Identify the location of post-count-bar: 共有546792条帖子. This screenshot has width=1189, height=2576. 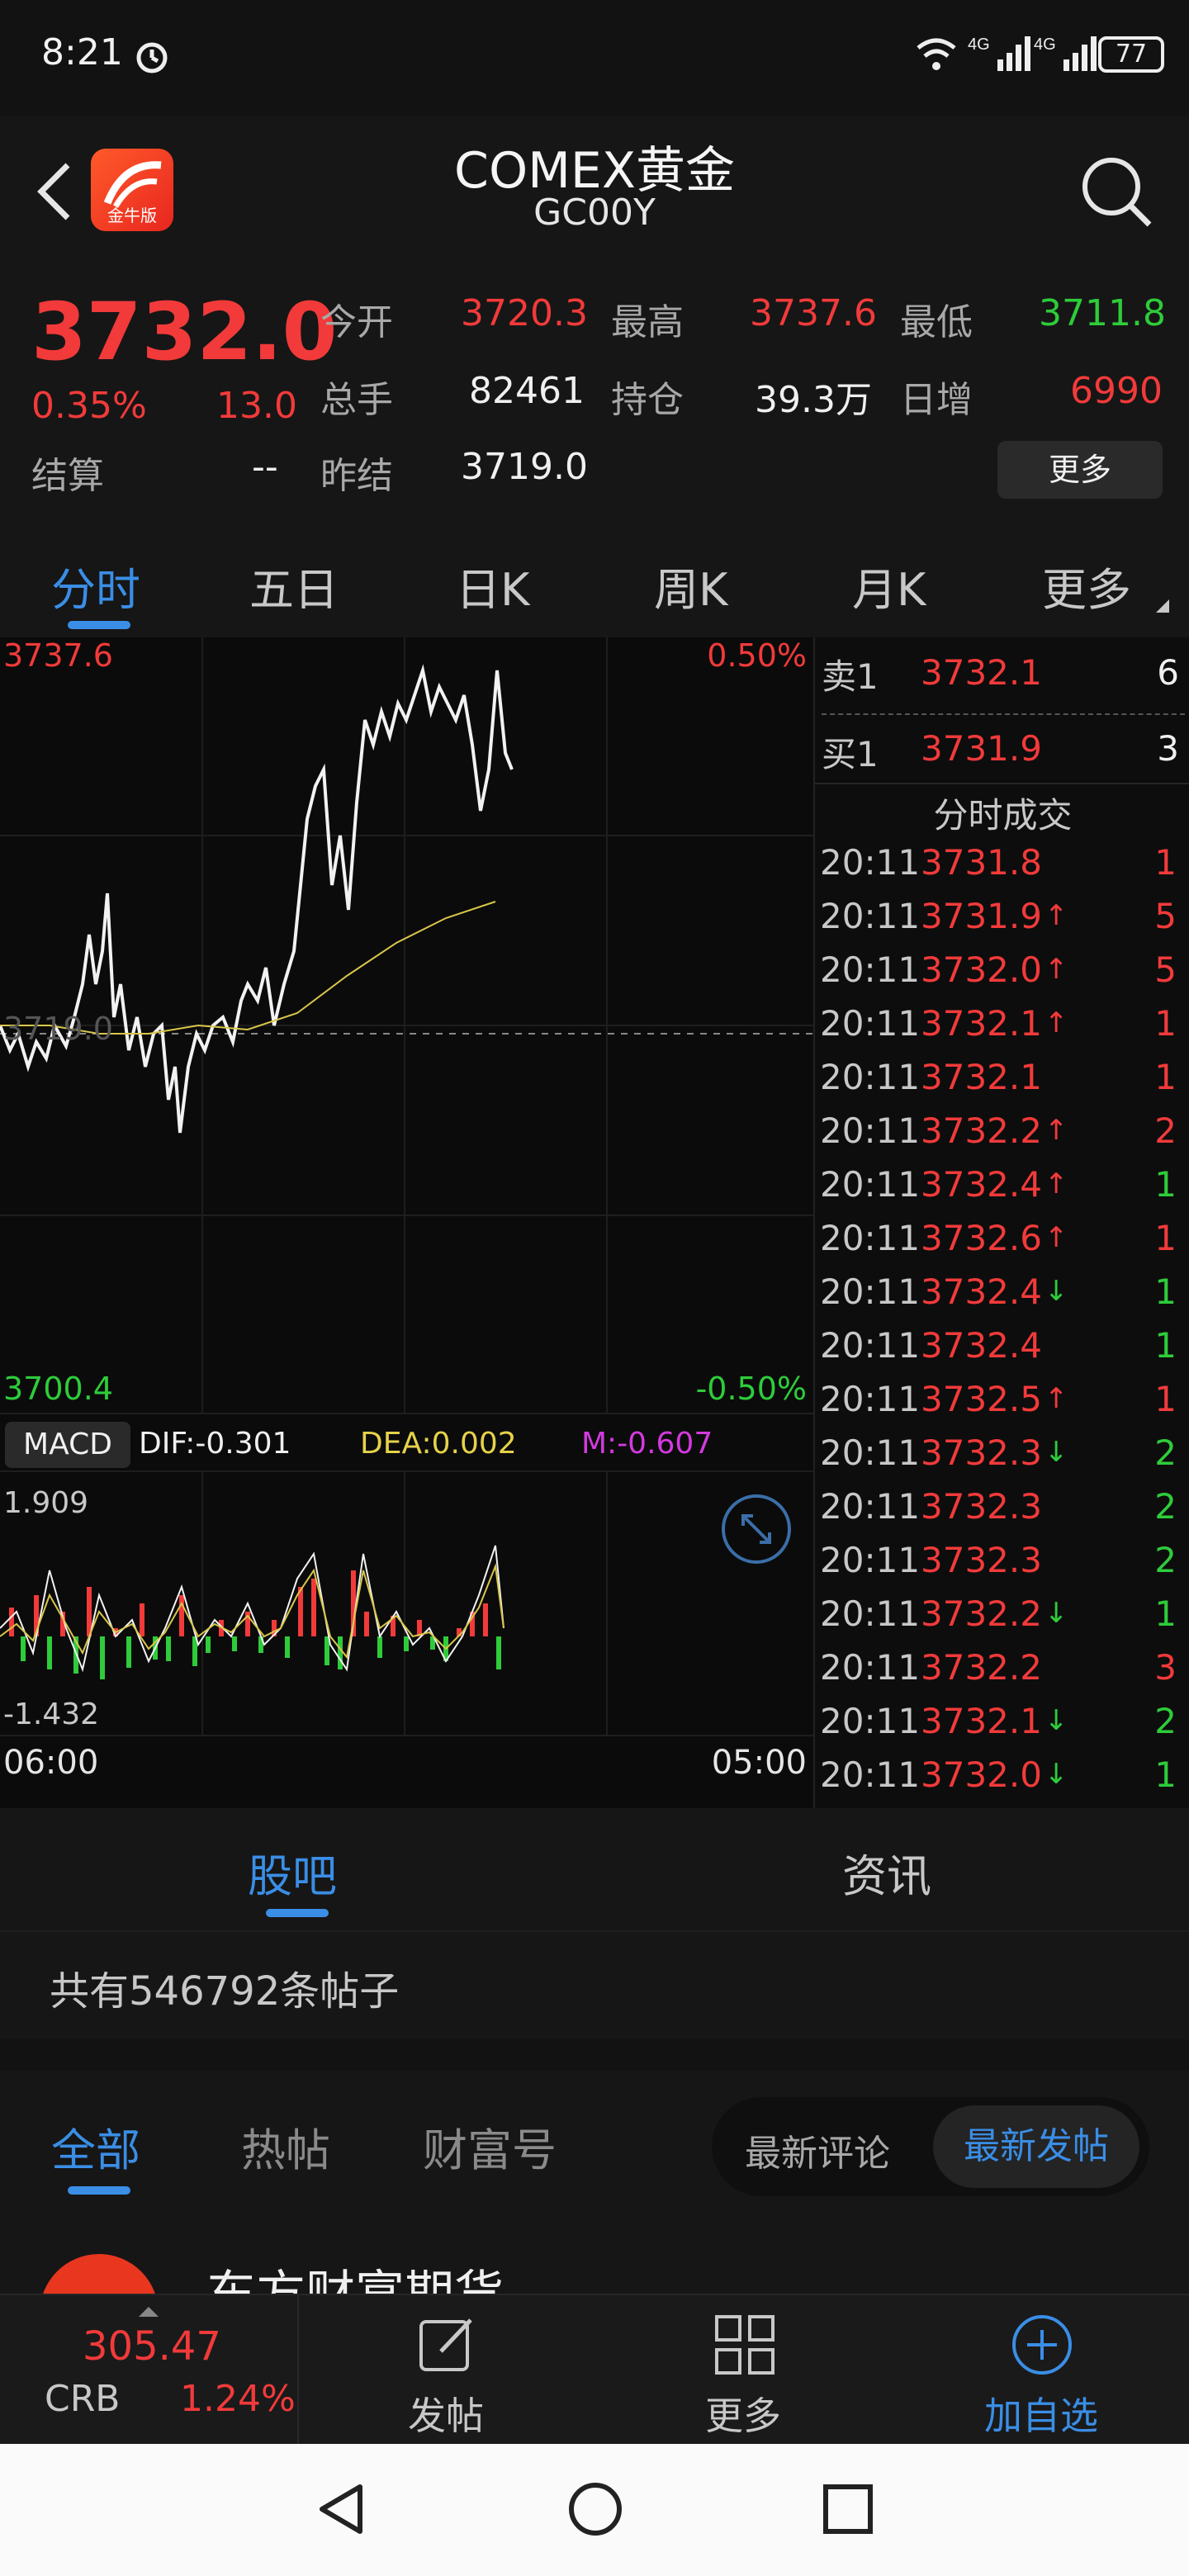
(594, 1984).